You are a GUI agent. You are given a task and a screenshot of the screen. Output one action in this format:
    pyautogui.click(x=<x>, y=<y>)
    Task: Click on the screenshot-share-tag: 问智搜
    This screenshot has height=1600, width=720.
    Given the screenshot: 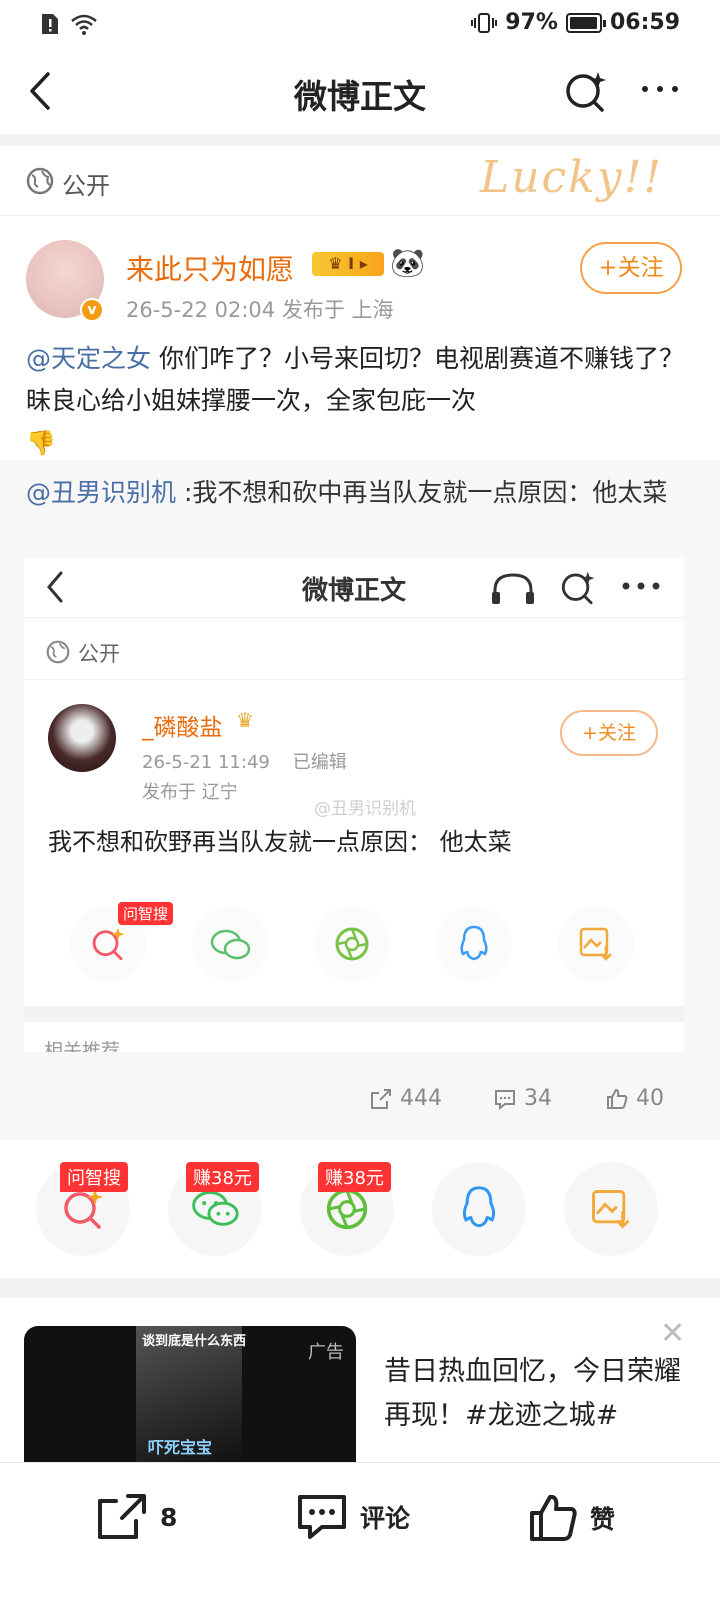 What is the action you would take?
    pyautogui.click(x=146, y=913)
    